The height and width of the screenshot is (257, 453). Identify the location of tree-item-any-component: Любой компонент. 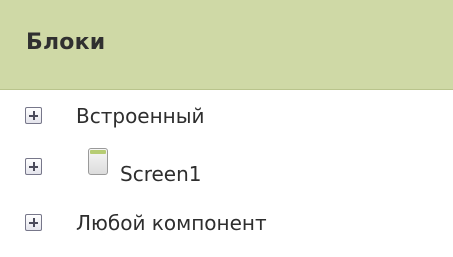
(210, 225).